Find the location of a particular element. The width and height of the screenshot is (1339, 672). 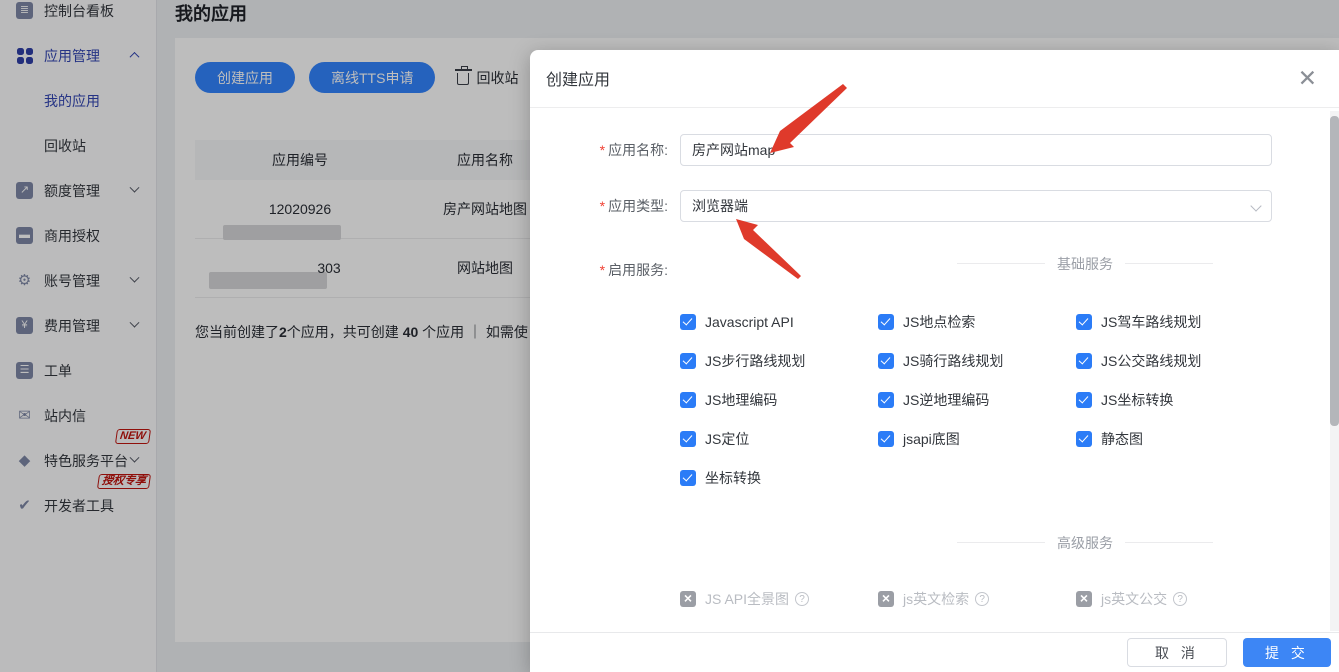

advanced-services-divider: 高级服务 is located at coordinates (1085, 543).